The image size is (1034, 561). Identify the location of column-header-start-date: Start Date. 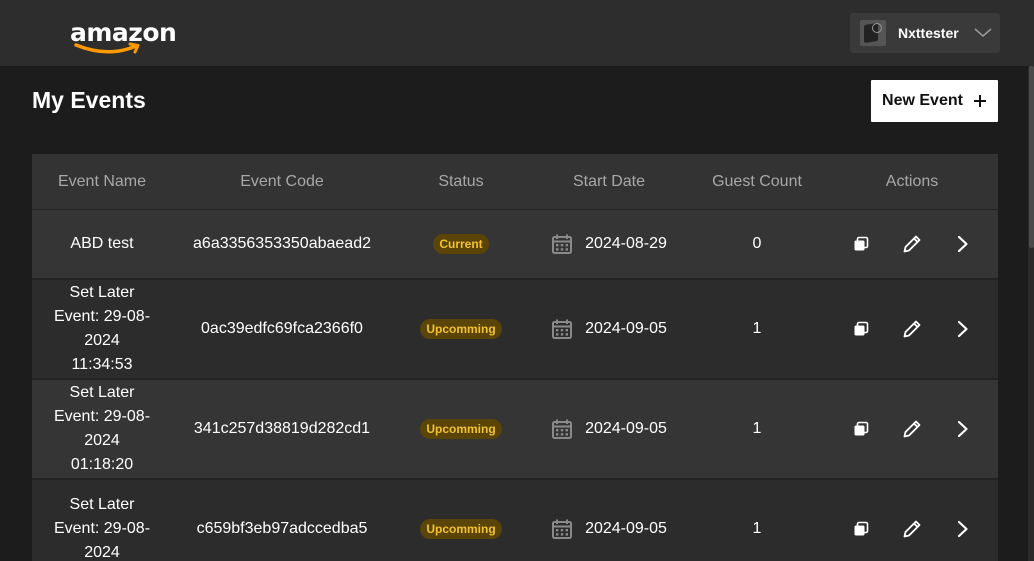
(609, 181).